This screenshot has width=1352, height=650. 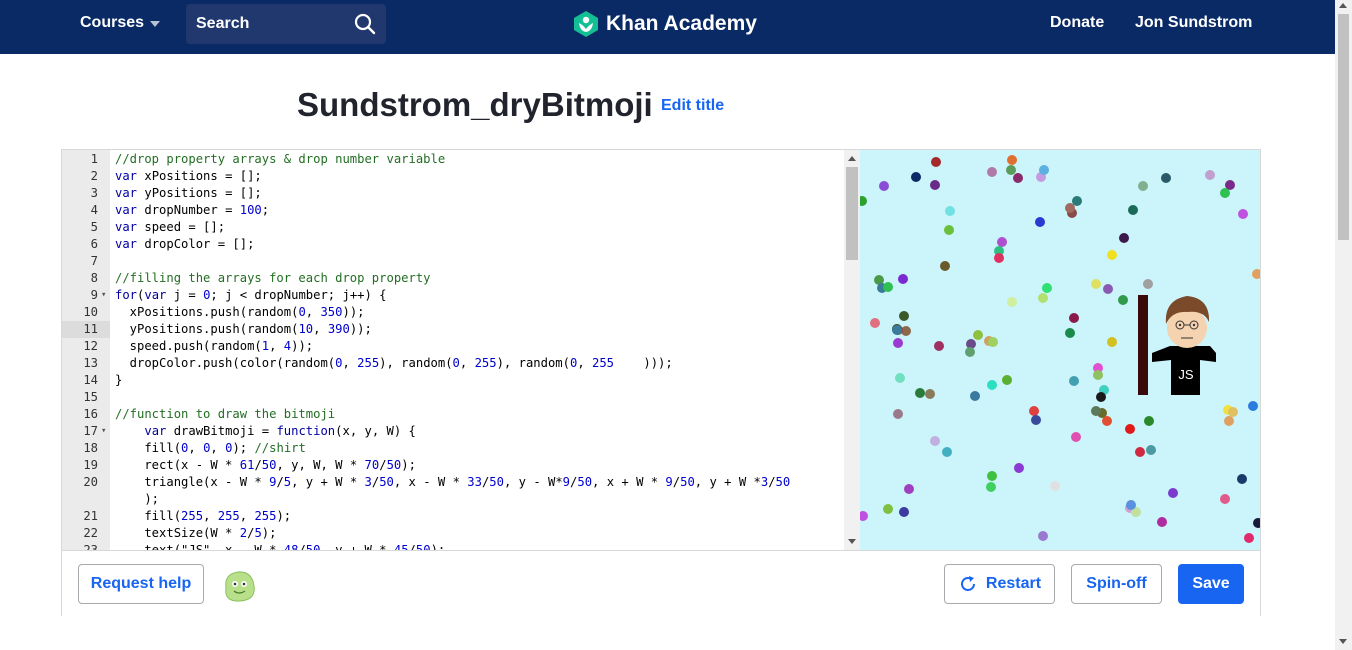 What do you see at coordinates (453, 516) in the screenshot?
I see `code-line: 21 fill(255, 255, 255);` at bounding box center [453, 516].